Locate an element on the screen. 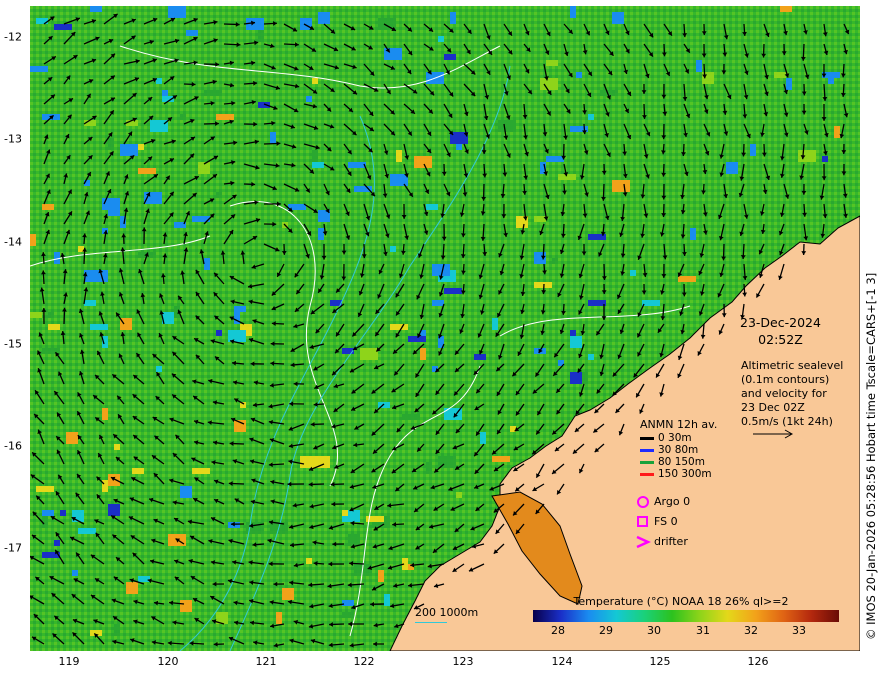 This screenshot has width=880, height=680. colorbar-title: Temperature (°C) NOAA 18 26% ql>=2 is located at coordinates (681, 601).